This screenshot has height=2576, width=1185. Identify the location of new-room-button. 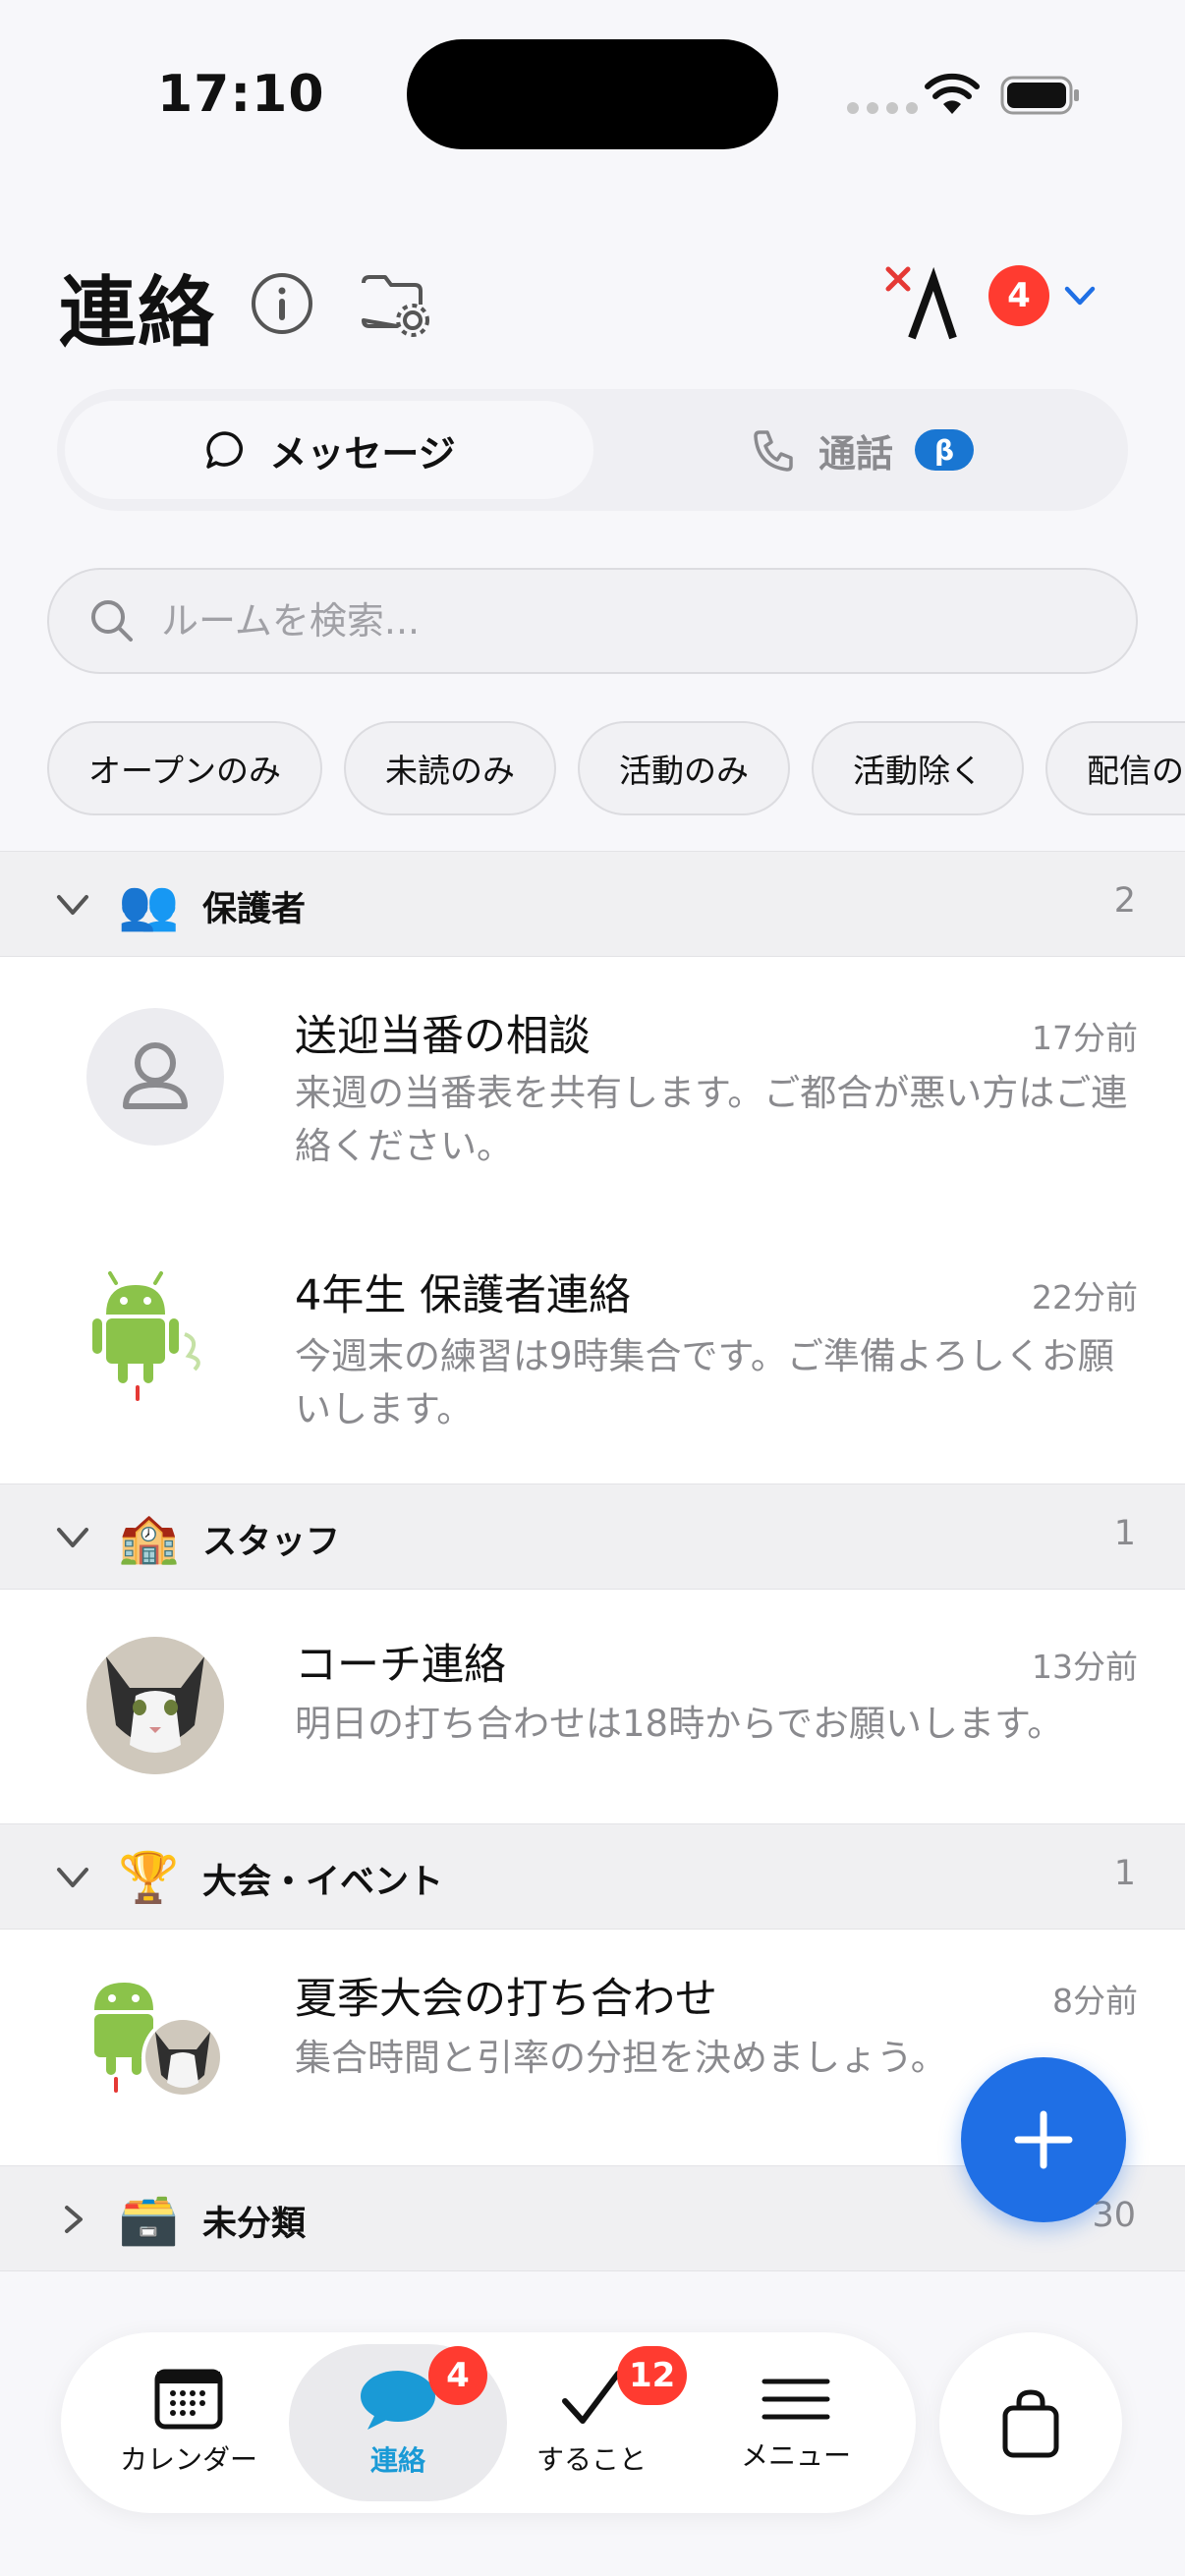
(1044, 2139).